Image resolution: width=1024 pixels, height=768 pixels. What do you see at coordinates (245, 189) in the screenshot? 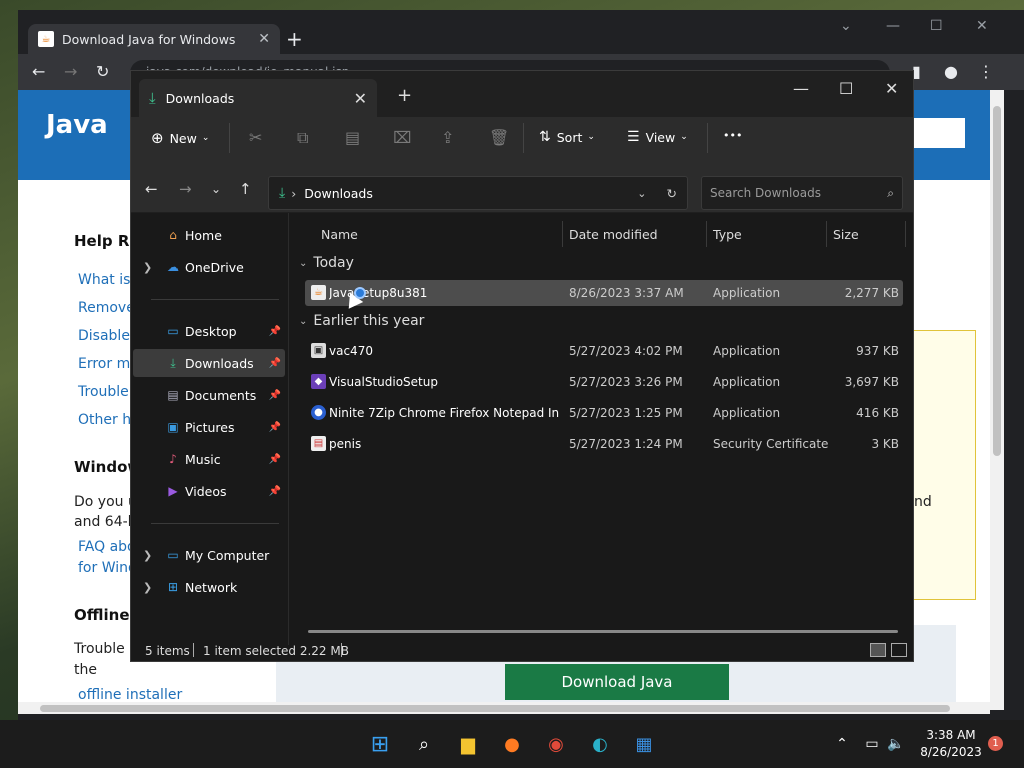
I see `up-icon: ↑` at bounding box center [245, 189].